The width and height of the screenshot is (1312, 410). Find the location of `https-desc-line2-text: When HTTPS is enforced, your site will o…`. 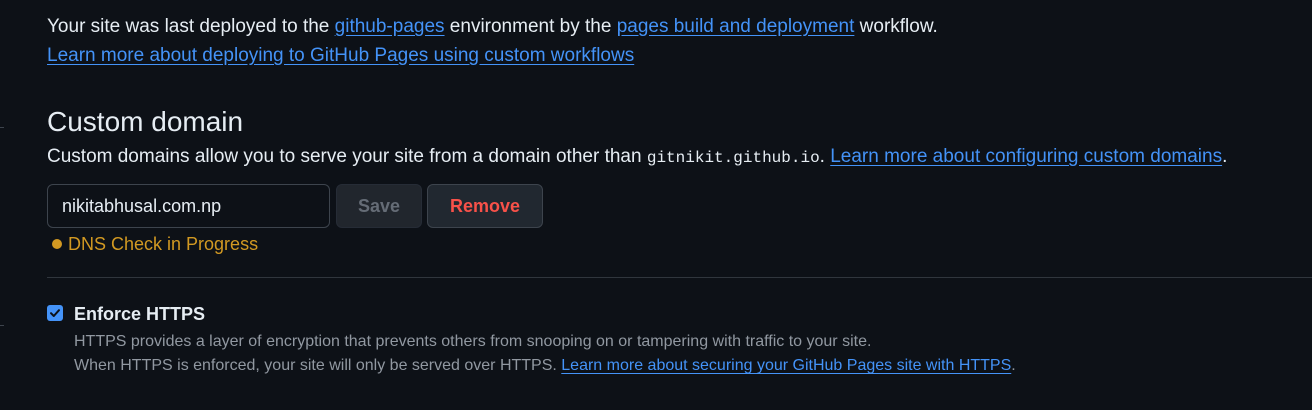

https-desc-line2-text: When HTTPS is enforced, your site will o… is located at coordinates (318, 365).